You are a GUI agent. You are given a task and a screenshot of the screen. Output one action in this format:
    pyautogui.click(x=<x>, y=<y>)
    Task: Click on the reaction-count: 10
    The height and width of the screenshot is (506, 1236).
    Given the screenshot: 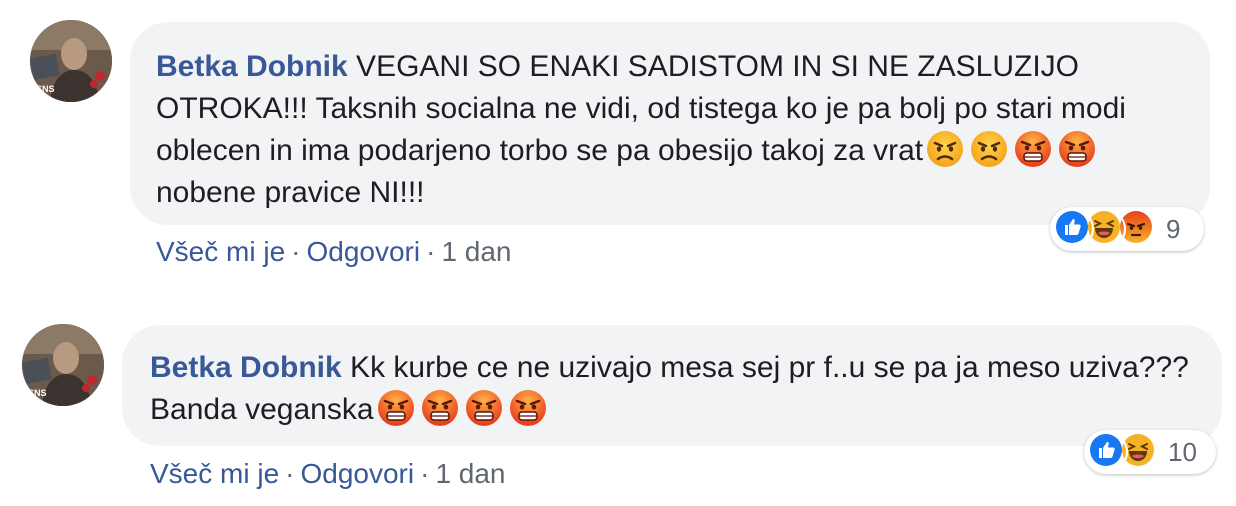 What is the action you would take?
    pyautogui.click(x=1182, y=451)
    